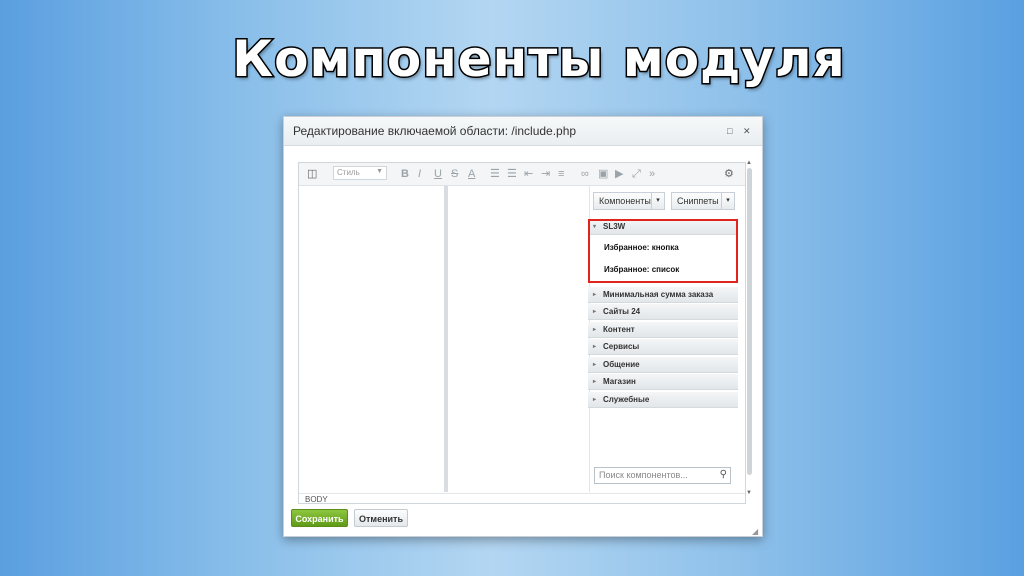  I want to click on editor-visual-pane, so click(371, 339).